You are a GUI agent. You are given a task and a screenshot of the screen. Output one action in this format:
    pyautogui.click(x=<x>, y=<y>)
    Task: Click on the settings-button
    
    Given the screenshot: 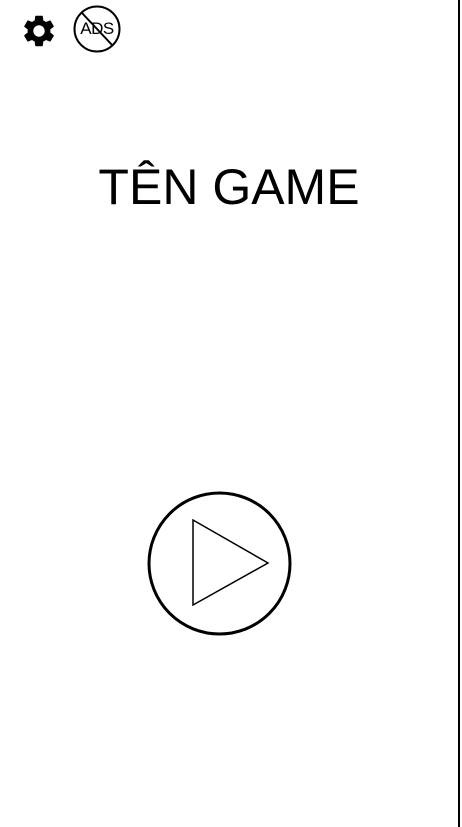 What is the action you would take?
    pyautogui.click(x=39, y=31)
    